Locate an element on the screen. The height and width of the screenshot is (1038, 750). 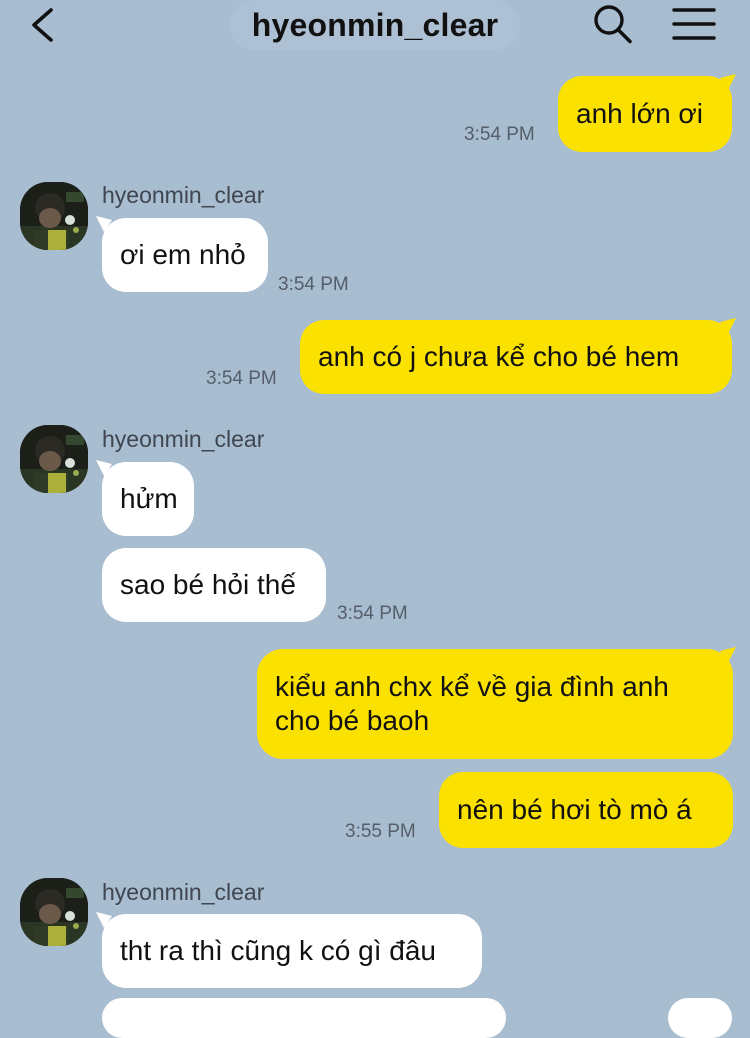
message-text: hửm is located at coordinates (149, 498).